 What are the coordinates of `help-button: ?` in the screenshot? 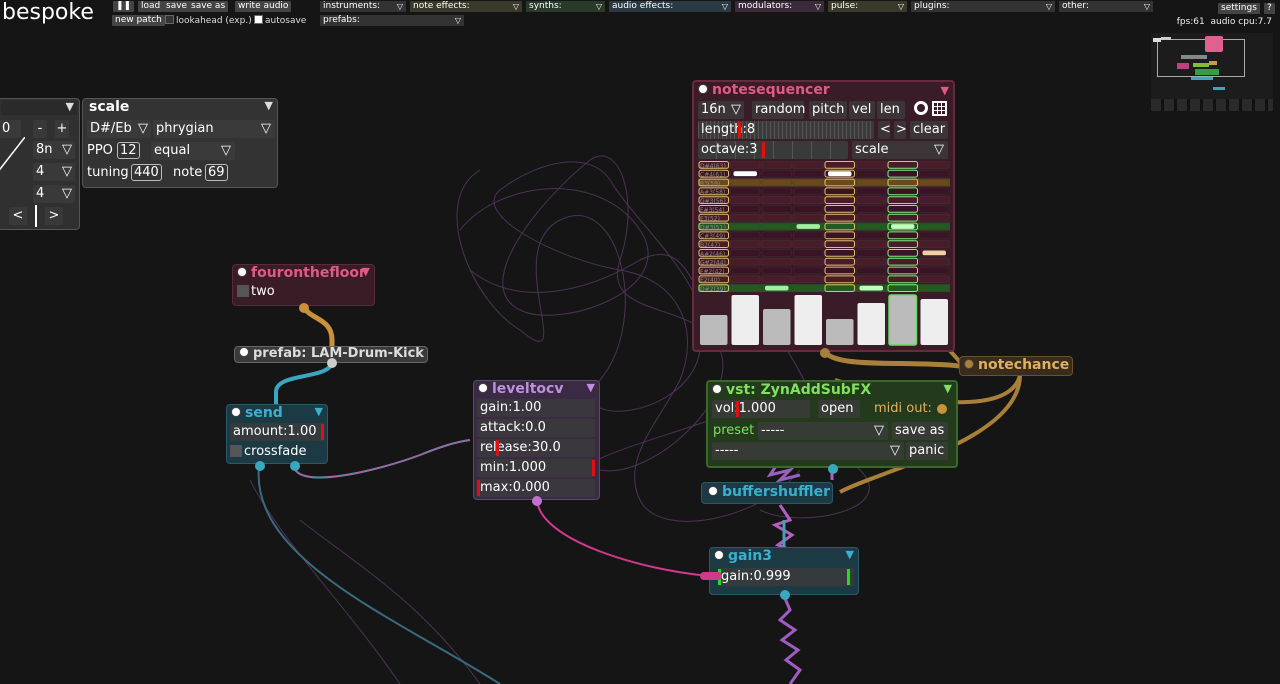 It's located at (1269, 8).